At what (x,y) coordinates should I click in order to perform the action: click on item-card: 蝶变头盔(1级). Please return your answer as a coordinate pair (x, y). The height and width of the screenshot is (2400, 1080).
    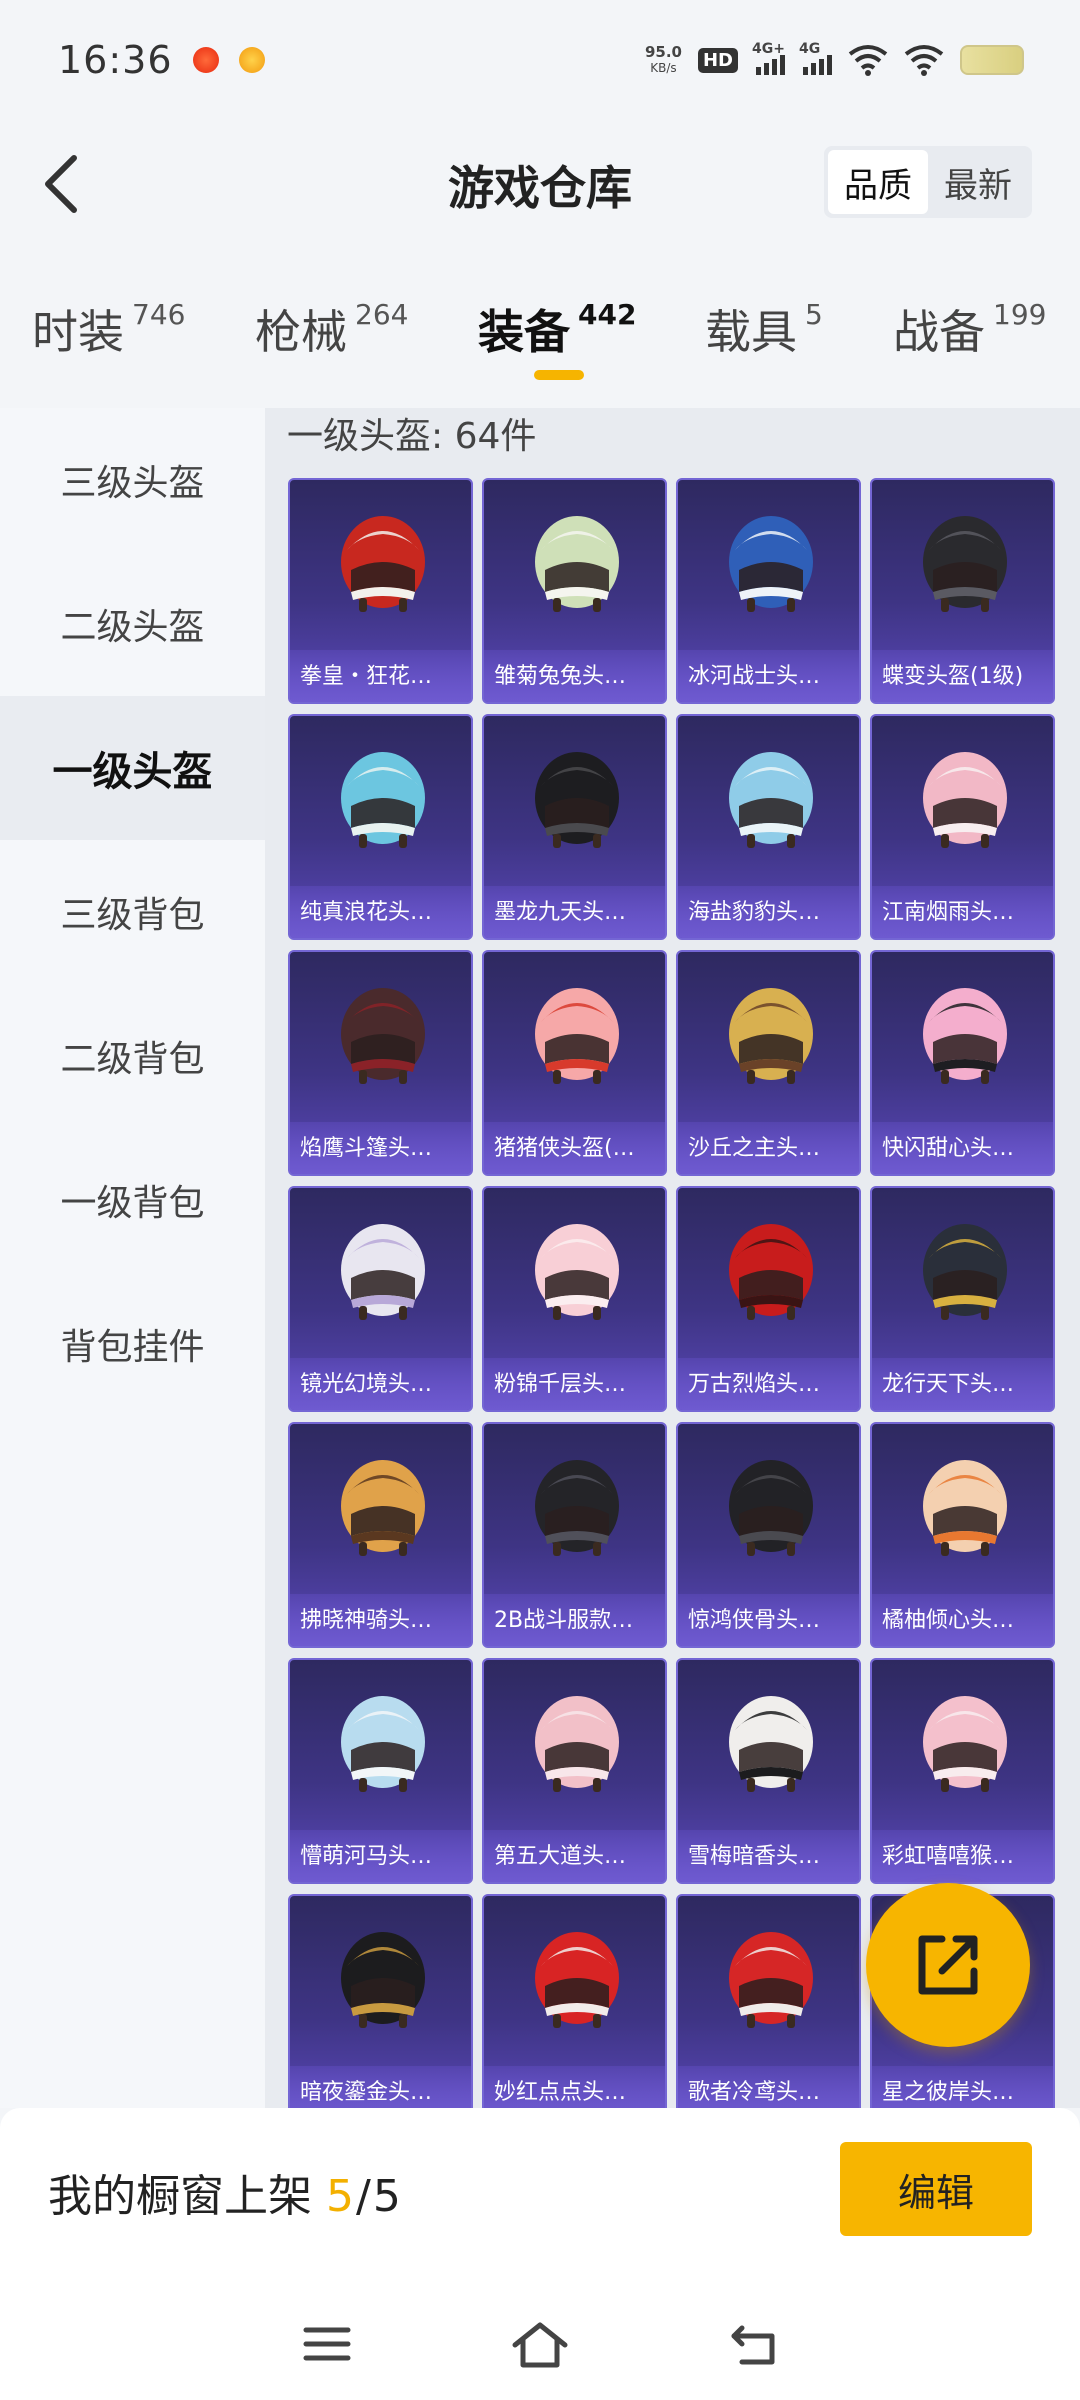
    Looking at the image, I should click on (962, 591).